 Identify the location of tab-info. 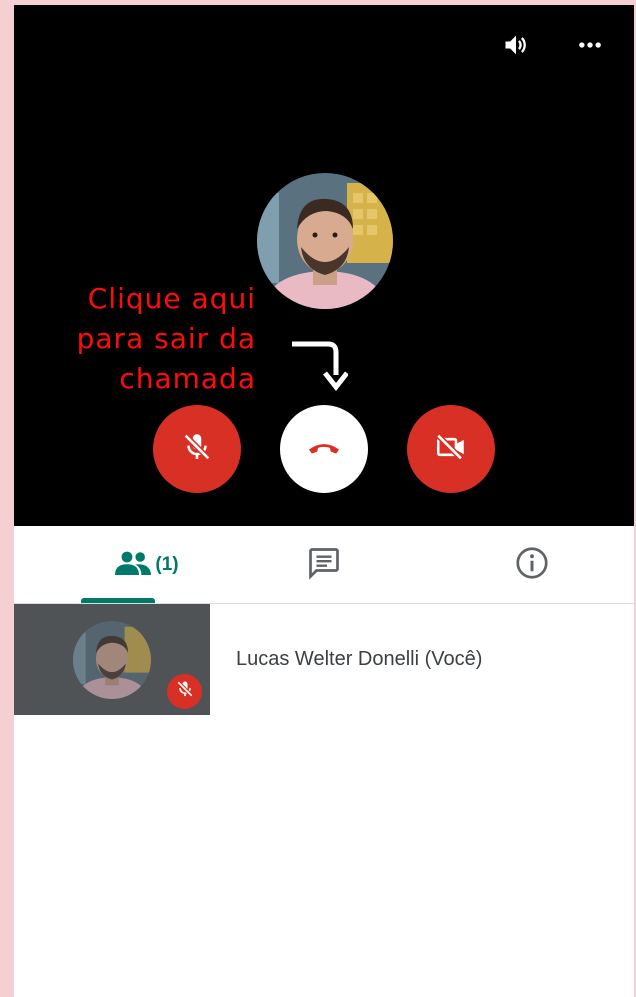
(532, 565).